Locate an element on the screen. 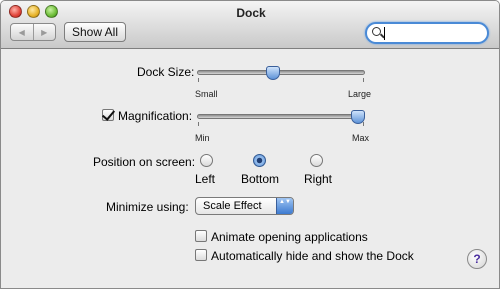  position-left-radio is located at coordinates (206, 160).